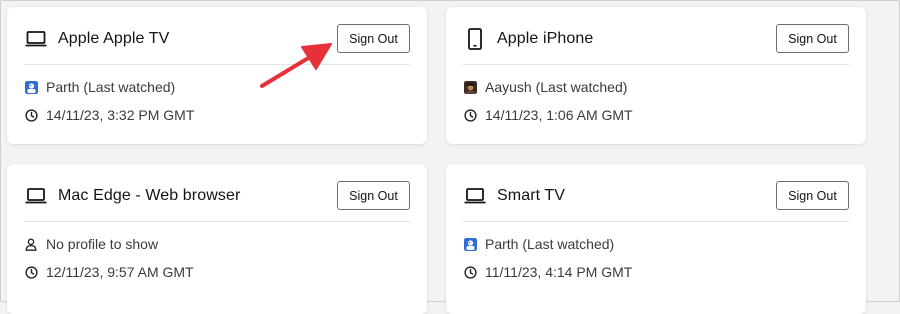 The width and height of the screenshot is (900, 314). What do you see at coordinates (559, 272) in the screenshot?
I see `timestamp: 11/11/23, 4:14 PM GMT` at bounding box center [559, 272].